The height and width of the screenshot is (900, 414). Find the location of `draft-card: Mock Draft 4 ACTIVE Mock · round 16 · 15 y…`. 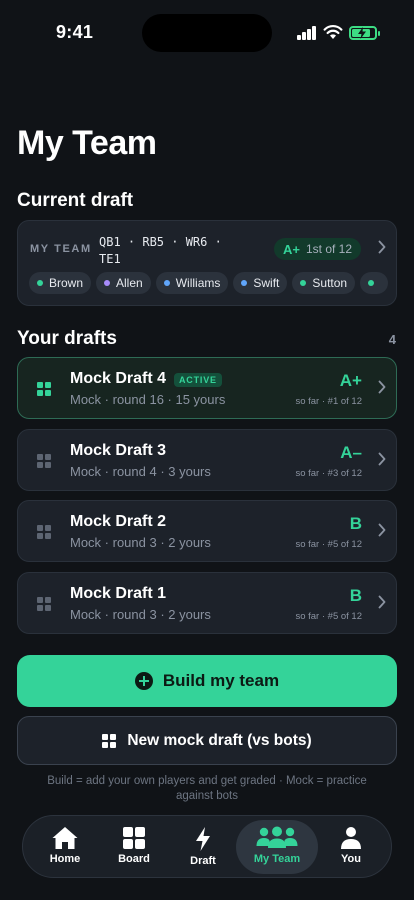

draft-card: Mock Draft 4 ACTIVE Mock · round 16 · 15 y… is located at coordinates (207, 388).